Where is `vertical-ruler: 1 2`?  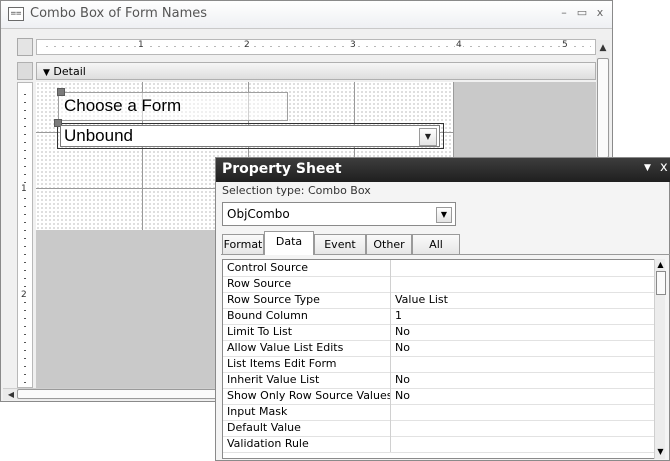
vertical-ruler: 1 2 is located at coordinates (25, 235).